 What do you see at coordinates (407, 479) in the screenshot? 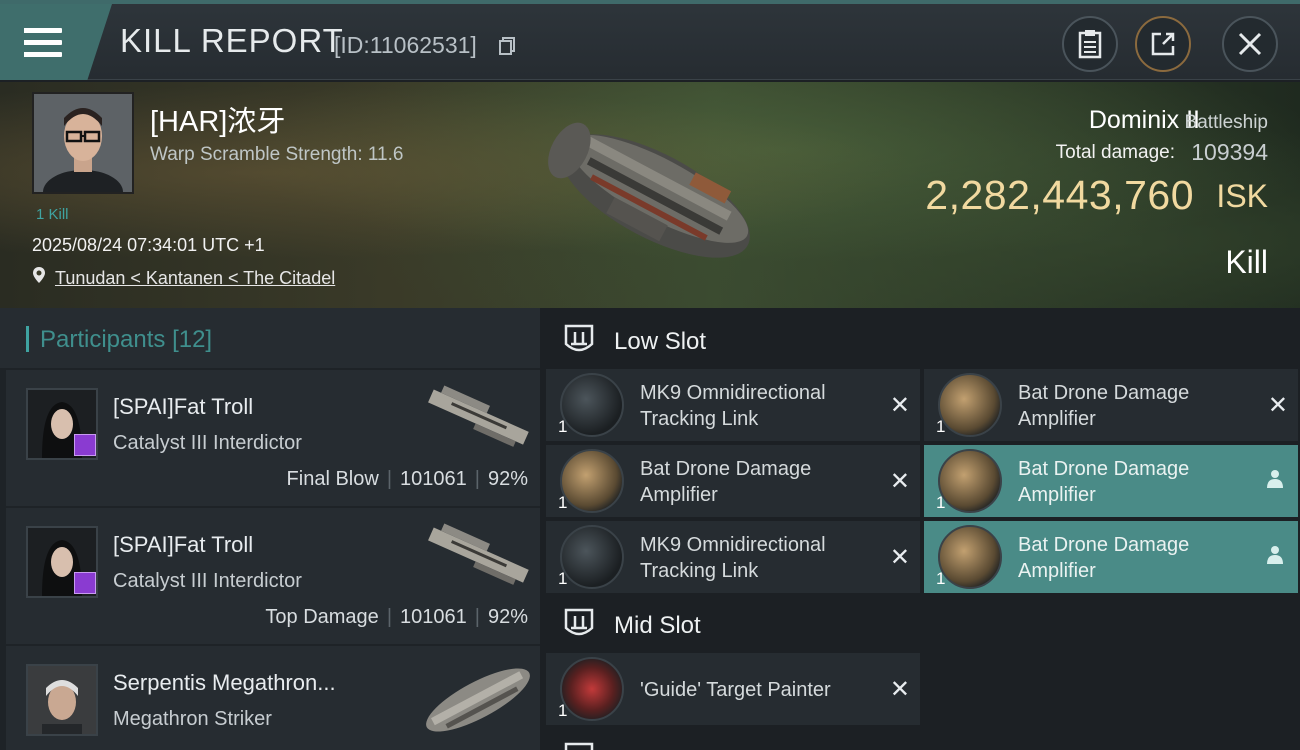
I see `participant-stats: Final Blow | 101061 | 92%` at bounding box center [407, 479].